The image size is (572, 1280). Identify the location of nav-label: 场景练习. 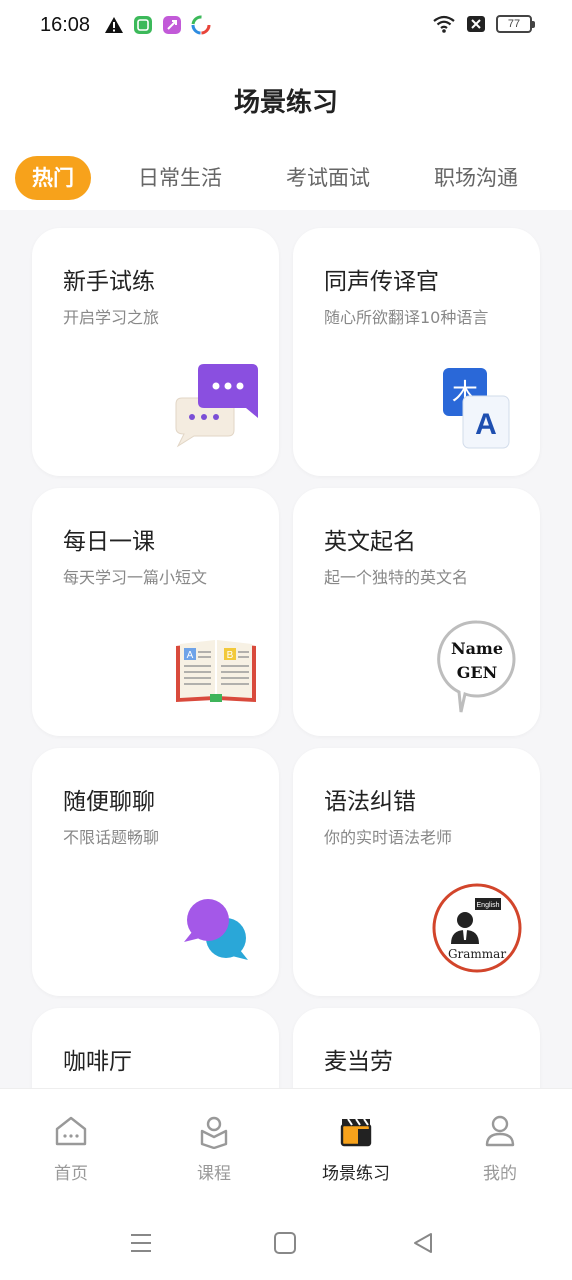
(356, 1174).